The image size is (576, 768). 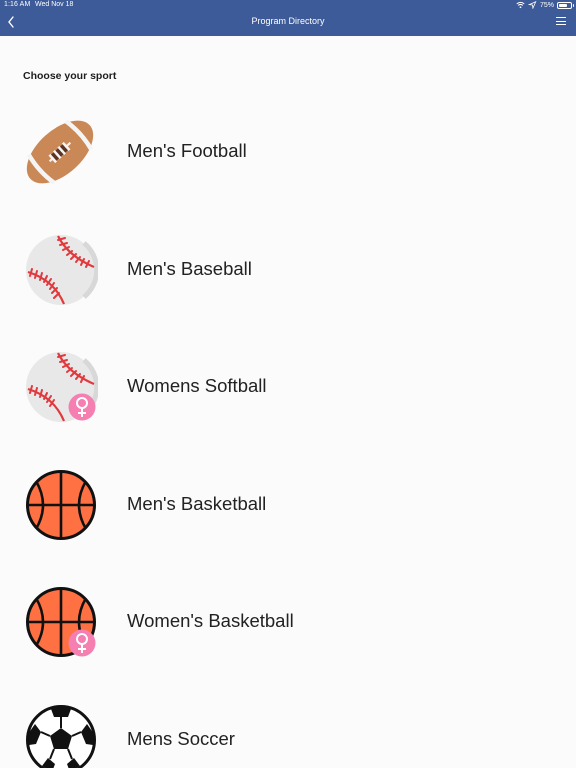 I want to click on wifi-icon, so click(x=520, y=5).